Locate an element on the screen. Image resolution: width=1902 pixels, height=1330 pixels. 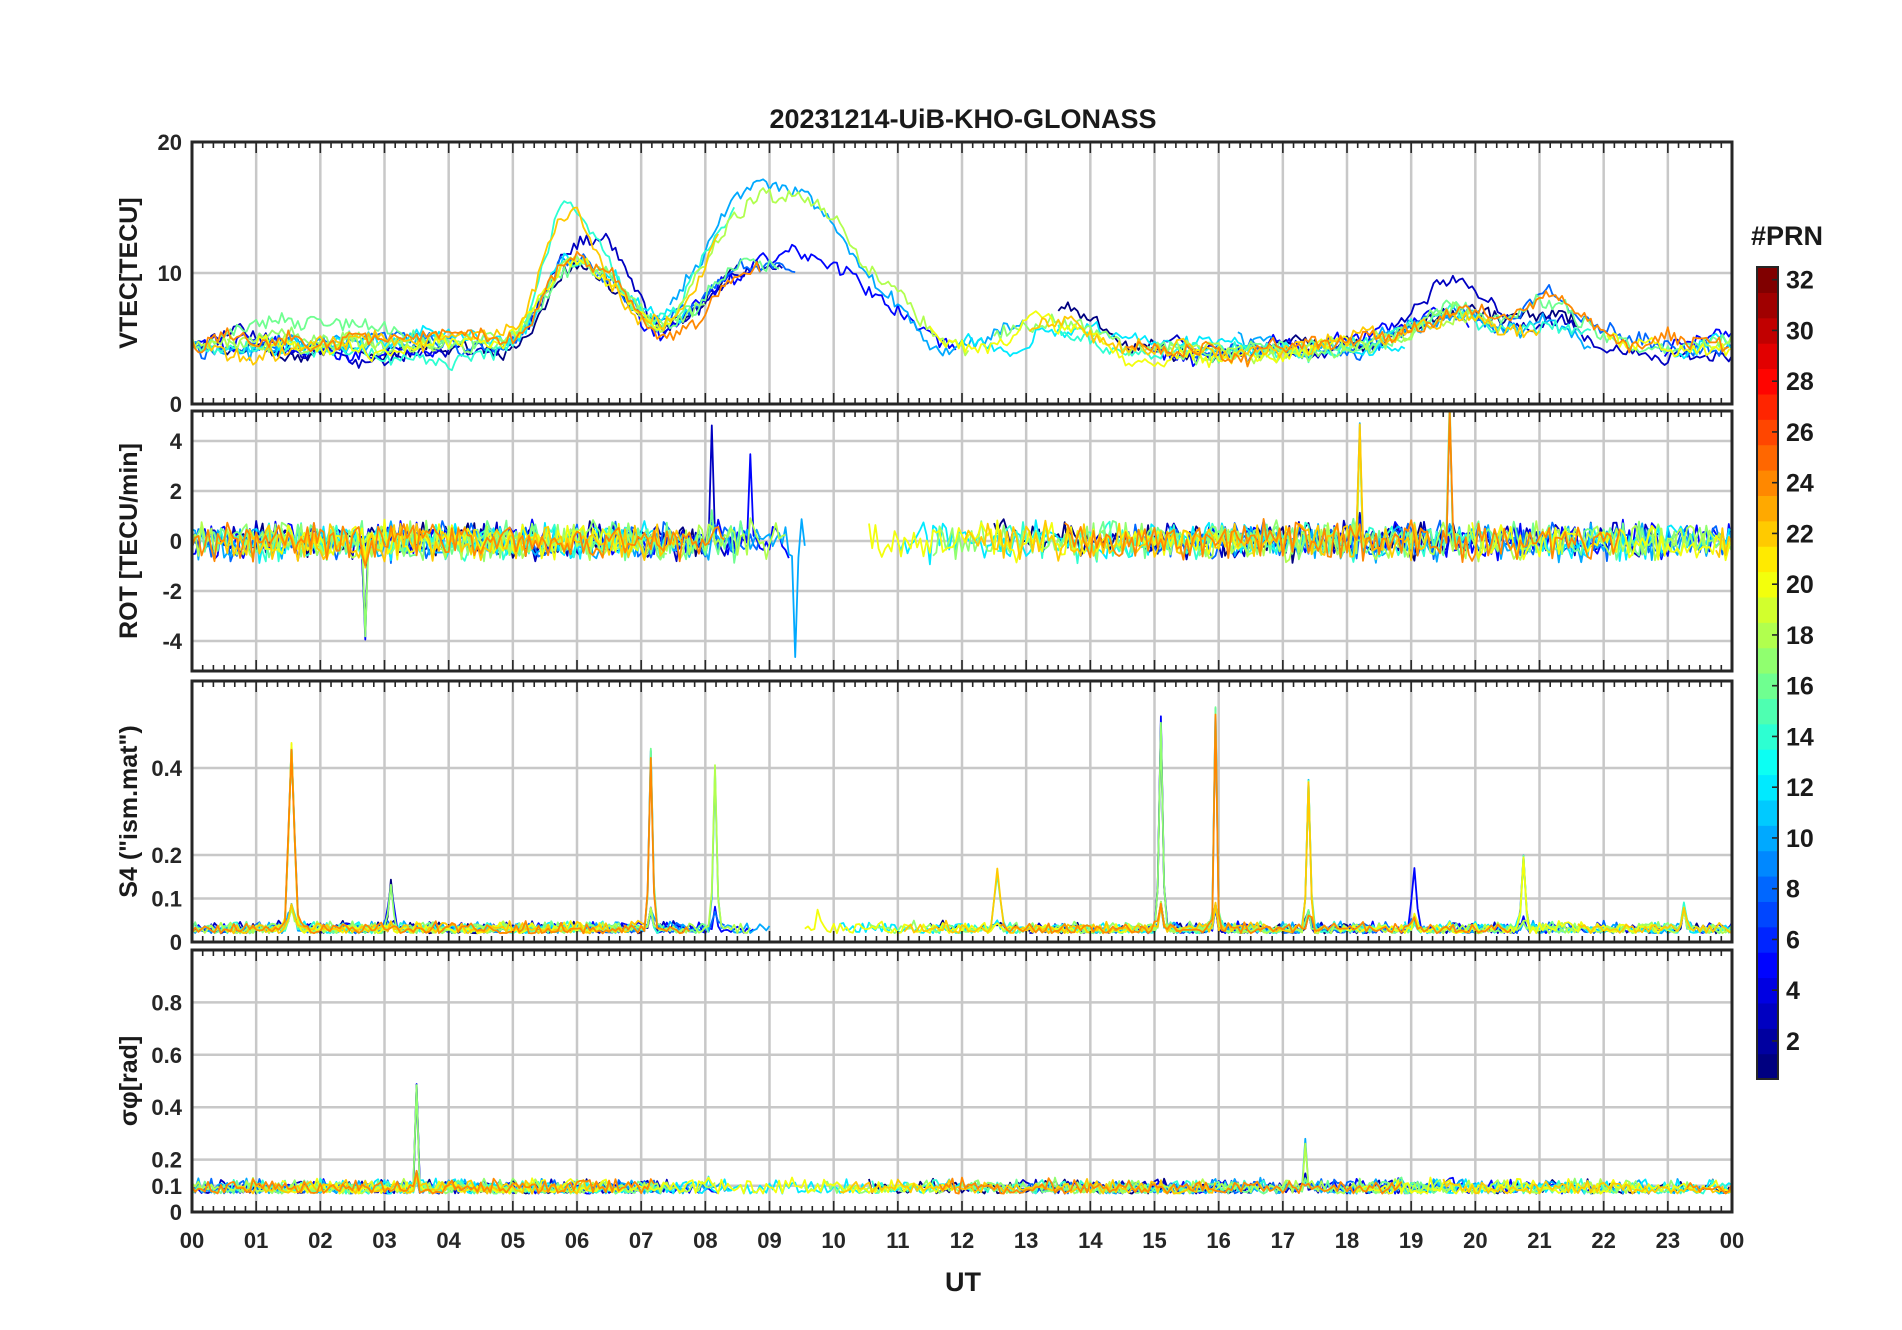
x-tick-label: 10 is located at coordinates (833, 1240).